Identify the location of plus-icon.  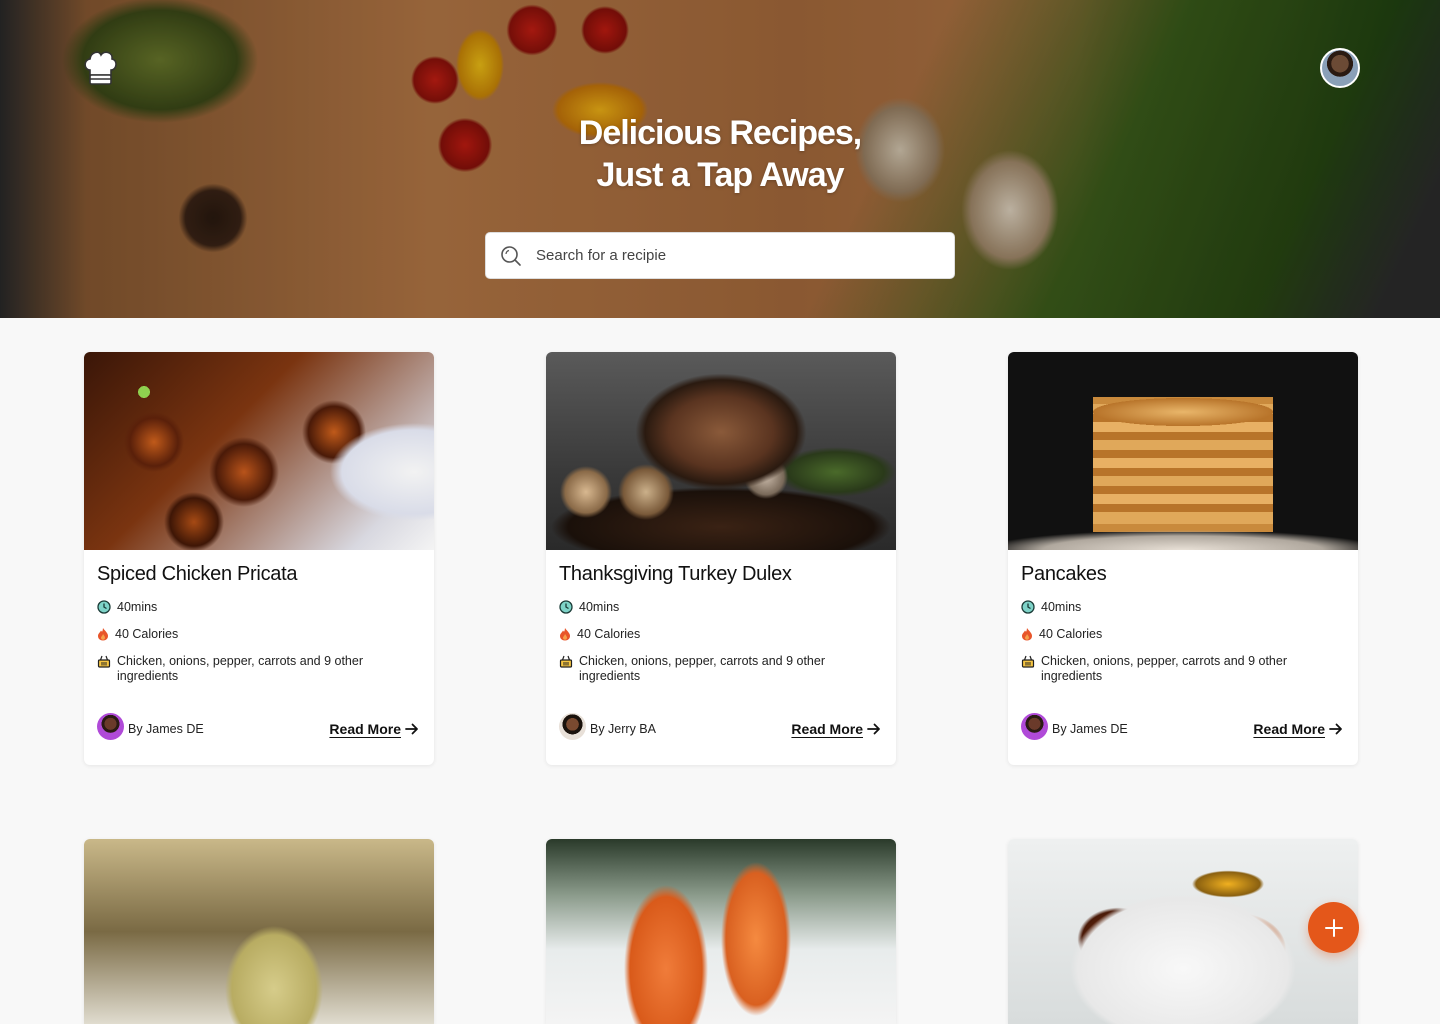
(1333, 927).